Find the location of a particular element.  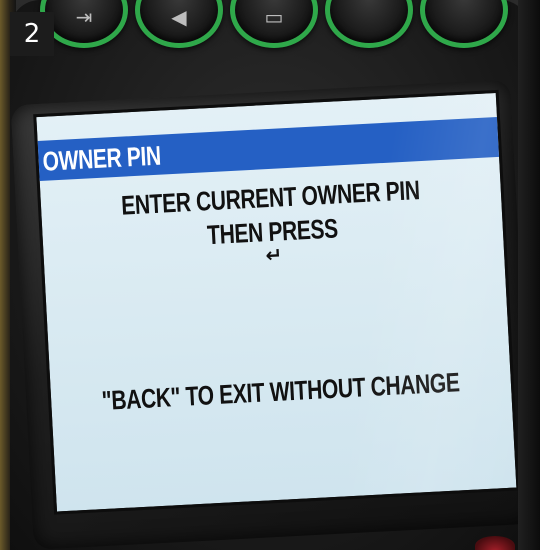

exit-instruction-text: "BACK" TO EXIT WITHOUT CHANGE is located at coordinates (281, 391).